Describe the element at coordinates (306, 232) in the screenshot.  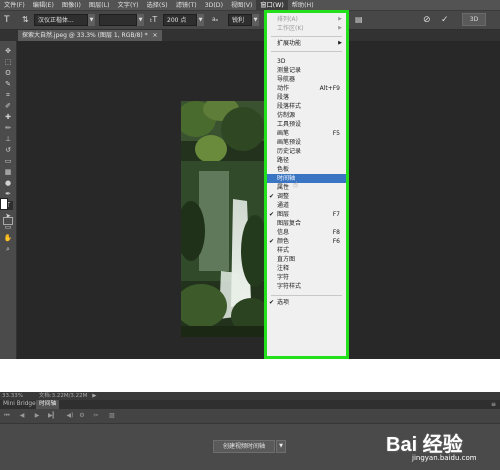
I see `window-menu-item: 信息 F8` at that location.